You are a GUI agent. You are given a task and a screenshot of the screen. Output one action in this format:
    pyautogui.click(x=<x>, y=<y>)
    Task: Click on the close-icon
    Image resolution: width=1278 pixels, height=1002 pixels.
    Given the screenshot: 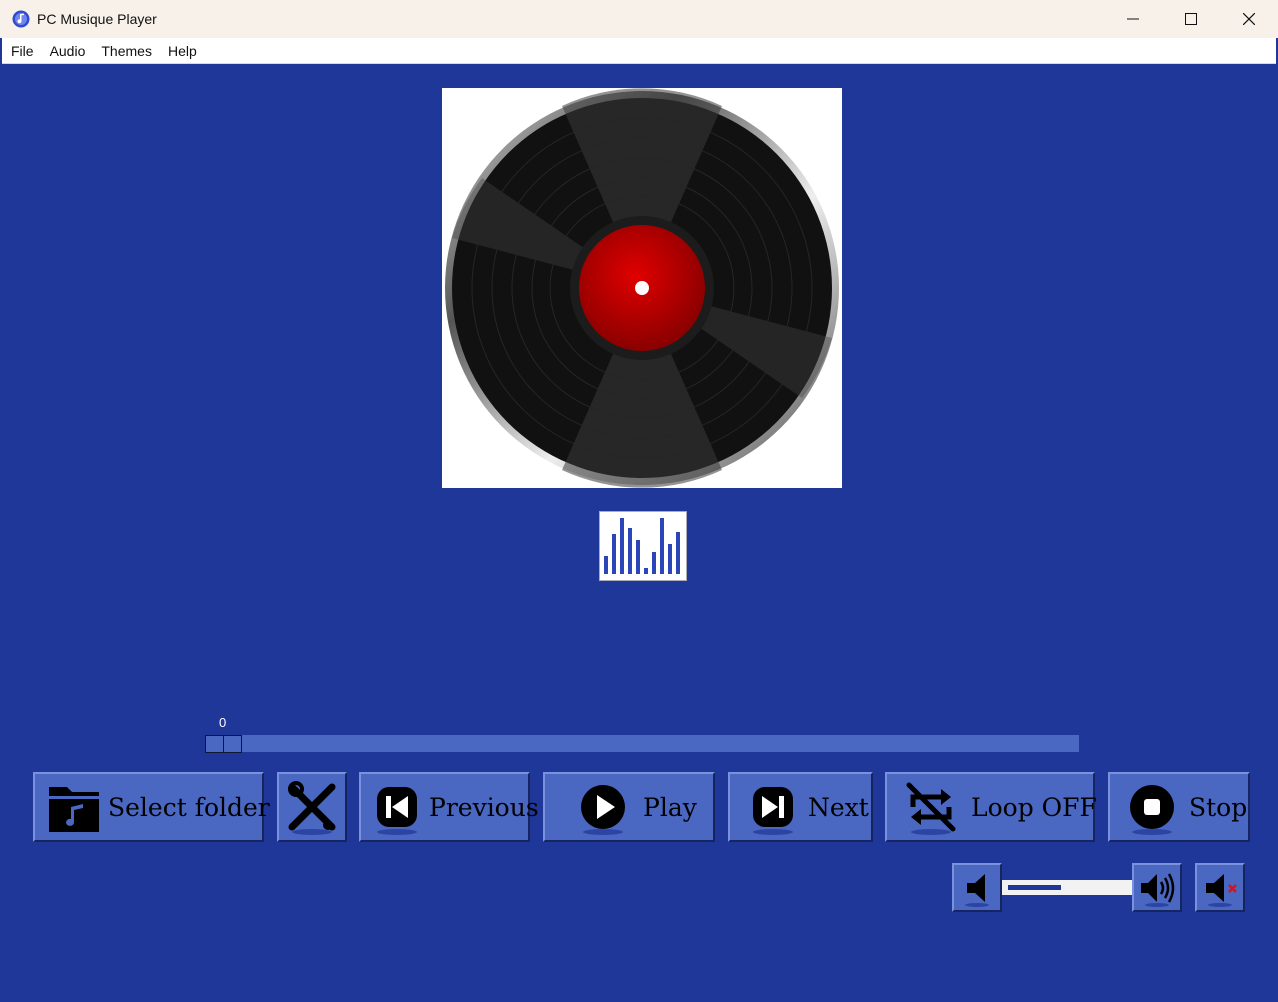 What is the action you would take?
    pyautogui.click(x=1249, y=19)
    